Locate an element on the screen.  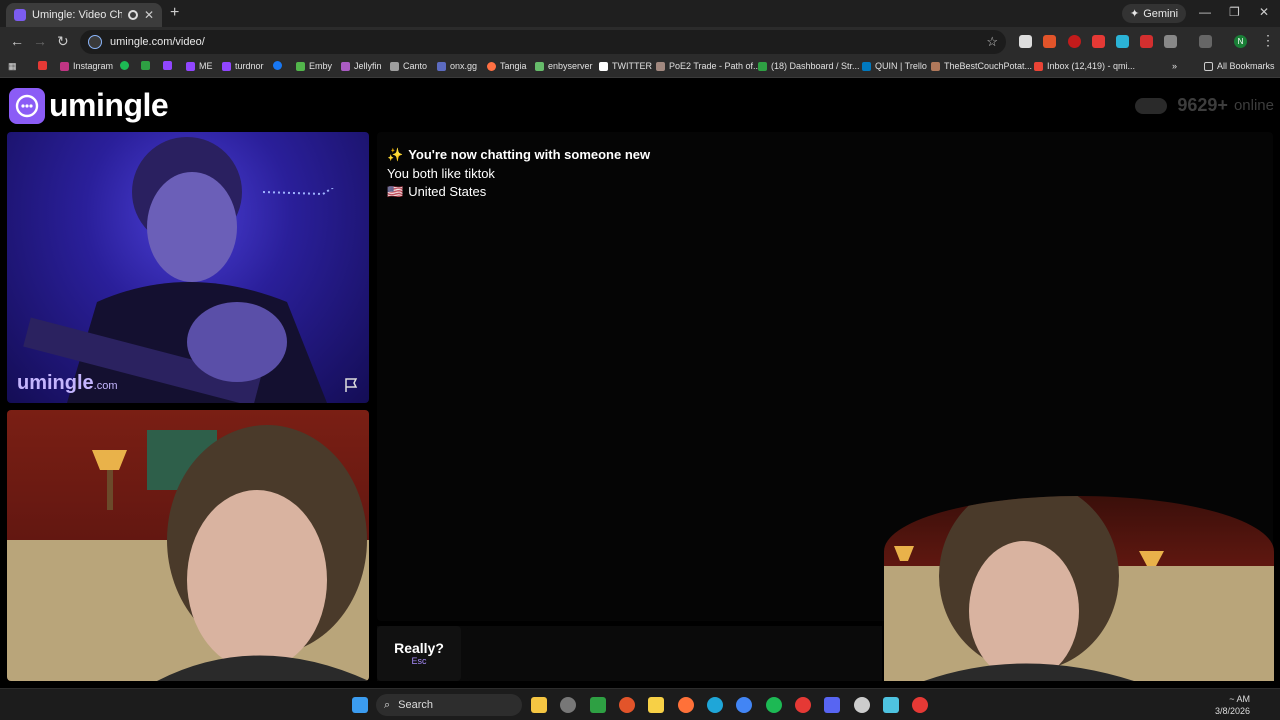
skip-button: Really? Esc is located at coordinates (419, 653).